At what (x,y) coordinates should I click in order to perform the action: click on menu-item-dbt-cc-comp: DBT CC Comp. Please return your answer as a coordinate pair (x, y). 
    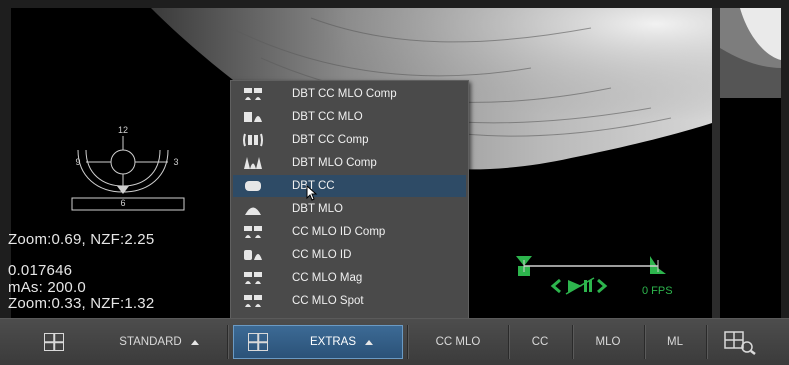
    Looking at the image, I should click on (349, 140).